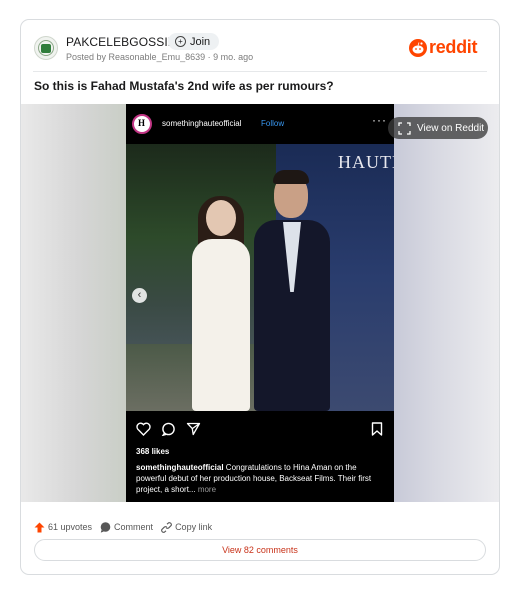 The height and width of the screenshot is (601, 528). Describe the element at coordinates (70, 527) in the screenshot. I see `upvote-count: 61 upvotes` at that location.